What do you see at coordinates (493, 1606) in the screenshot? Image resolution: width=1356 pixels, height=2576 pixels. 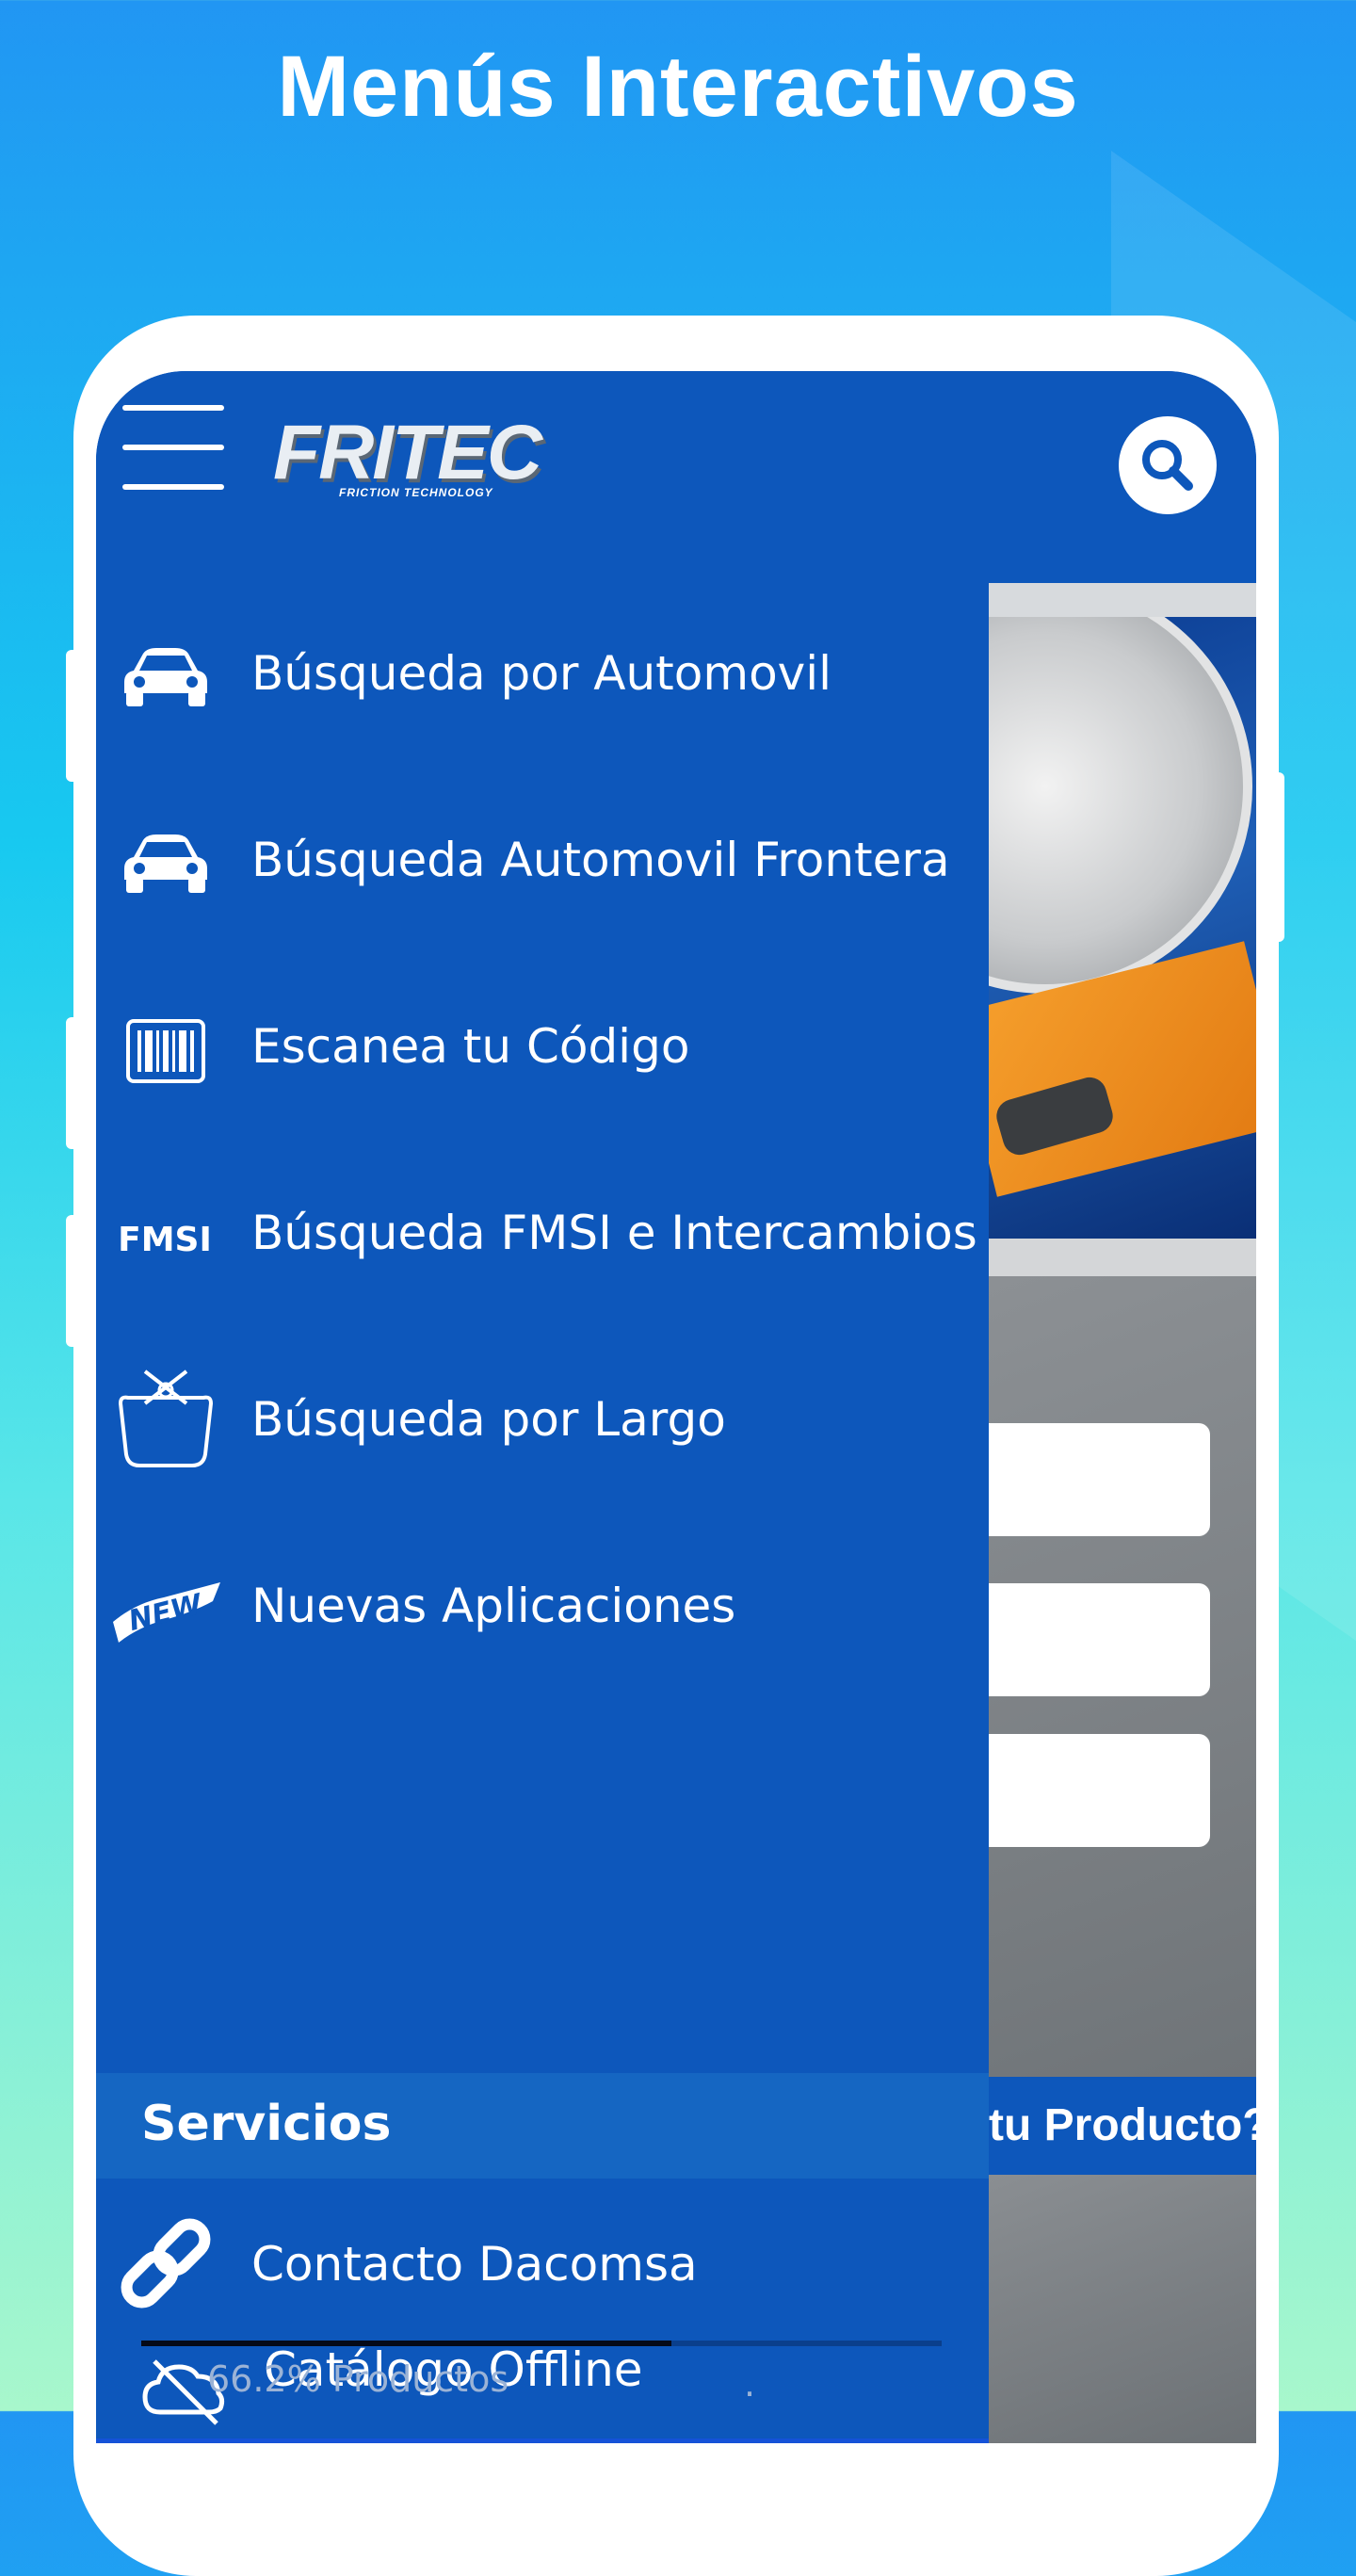 I see `menu-item-label: Nuevas Aplicaciones` at bounding box center [493, 1606].